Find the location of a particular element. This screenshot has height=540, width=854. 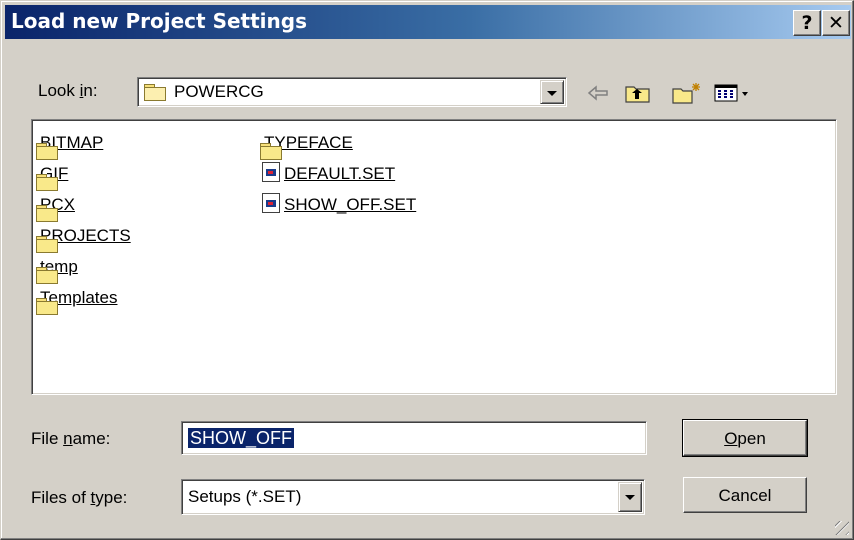

list-item: SHOW_OFF.SET is located at coordinates (339, 205).